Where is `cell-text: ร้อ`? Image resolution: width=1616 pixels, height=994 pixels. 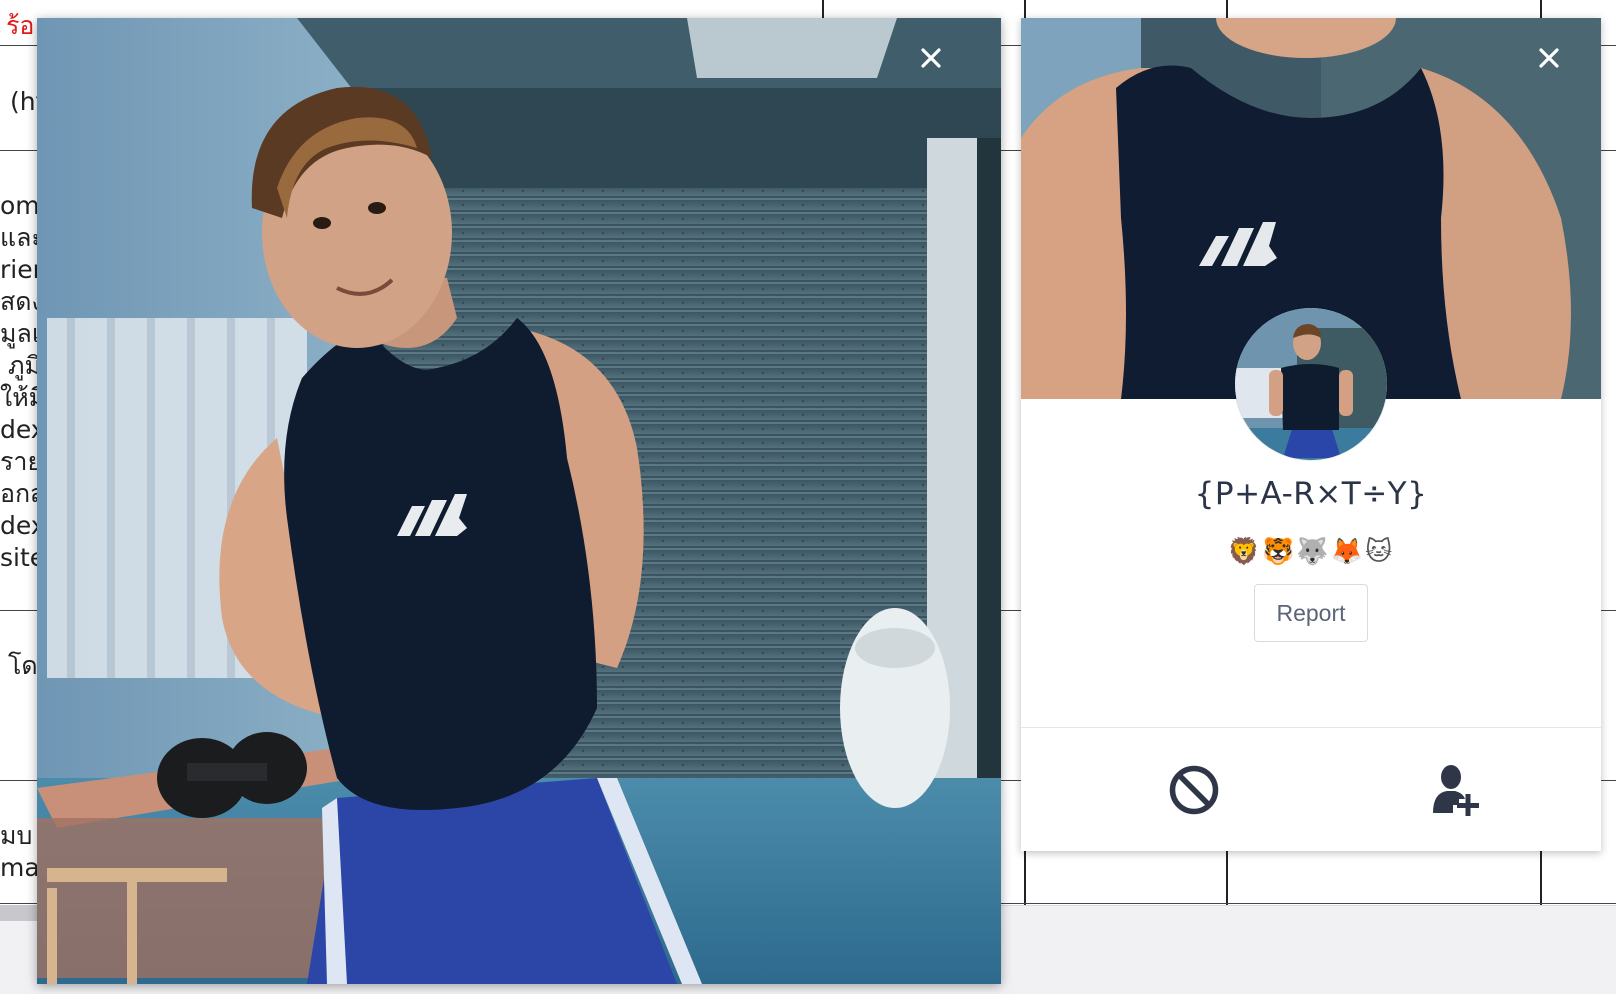
cell-text: ร้อ is located at coordinates (20, 25).